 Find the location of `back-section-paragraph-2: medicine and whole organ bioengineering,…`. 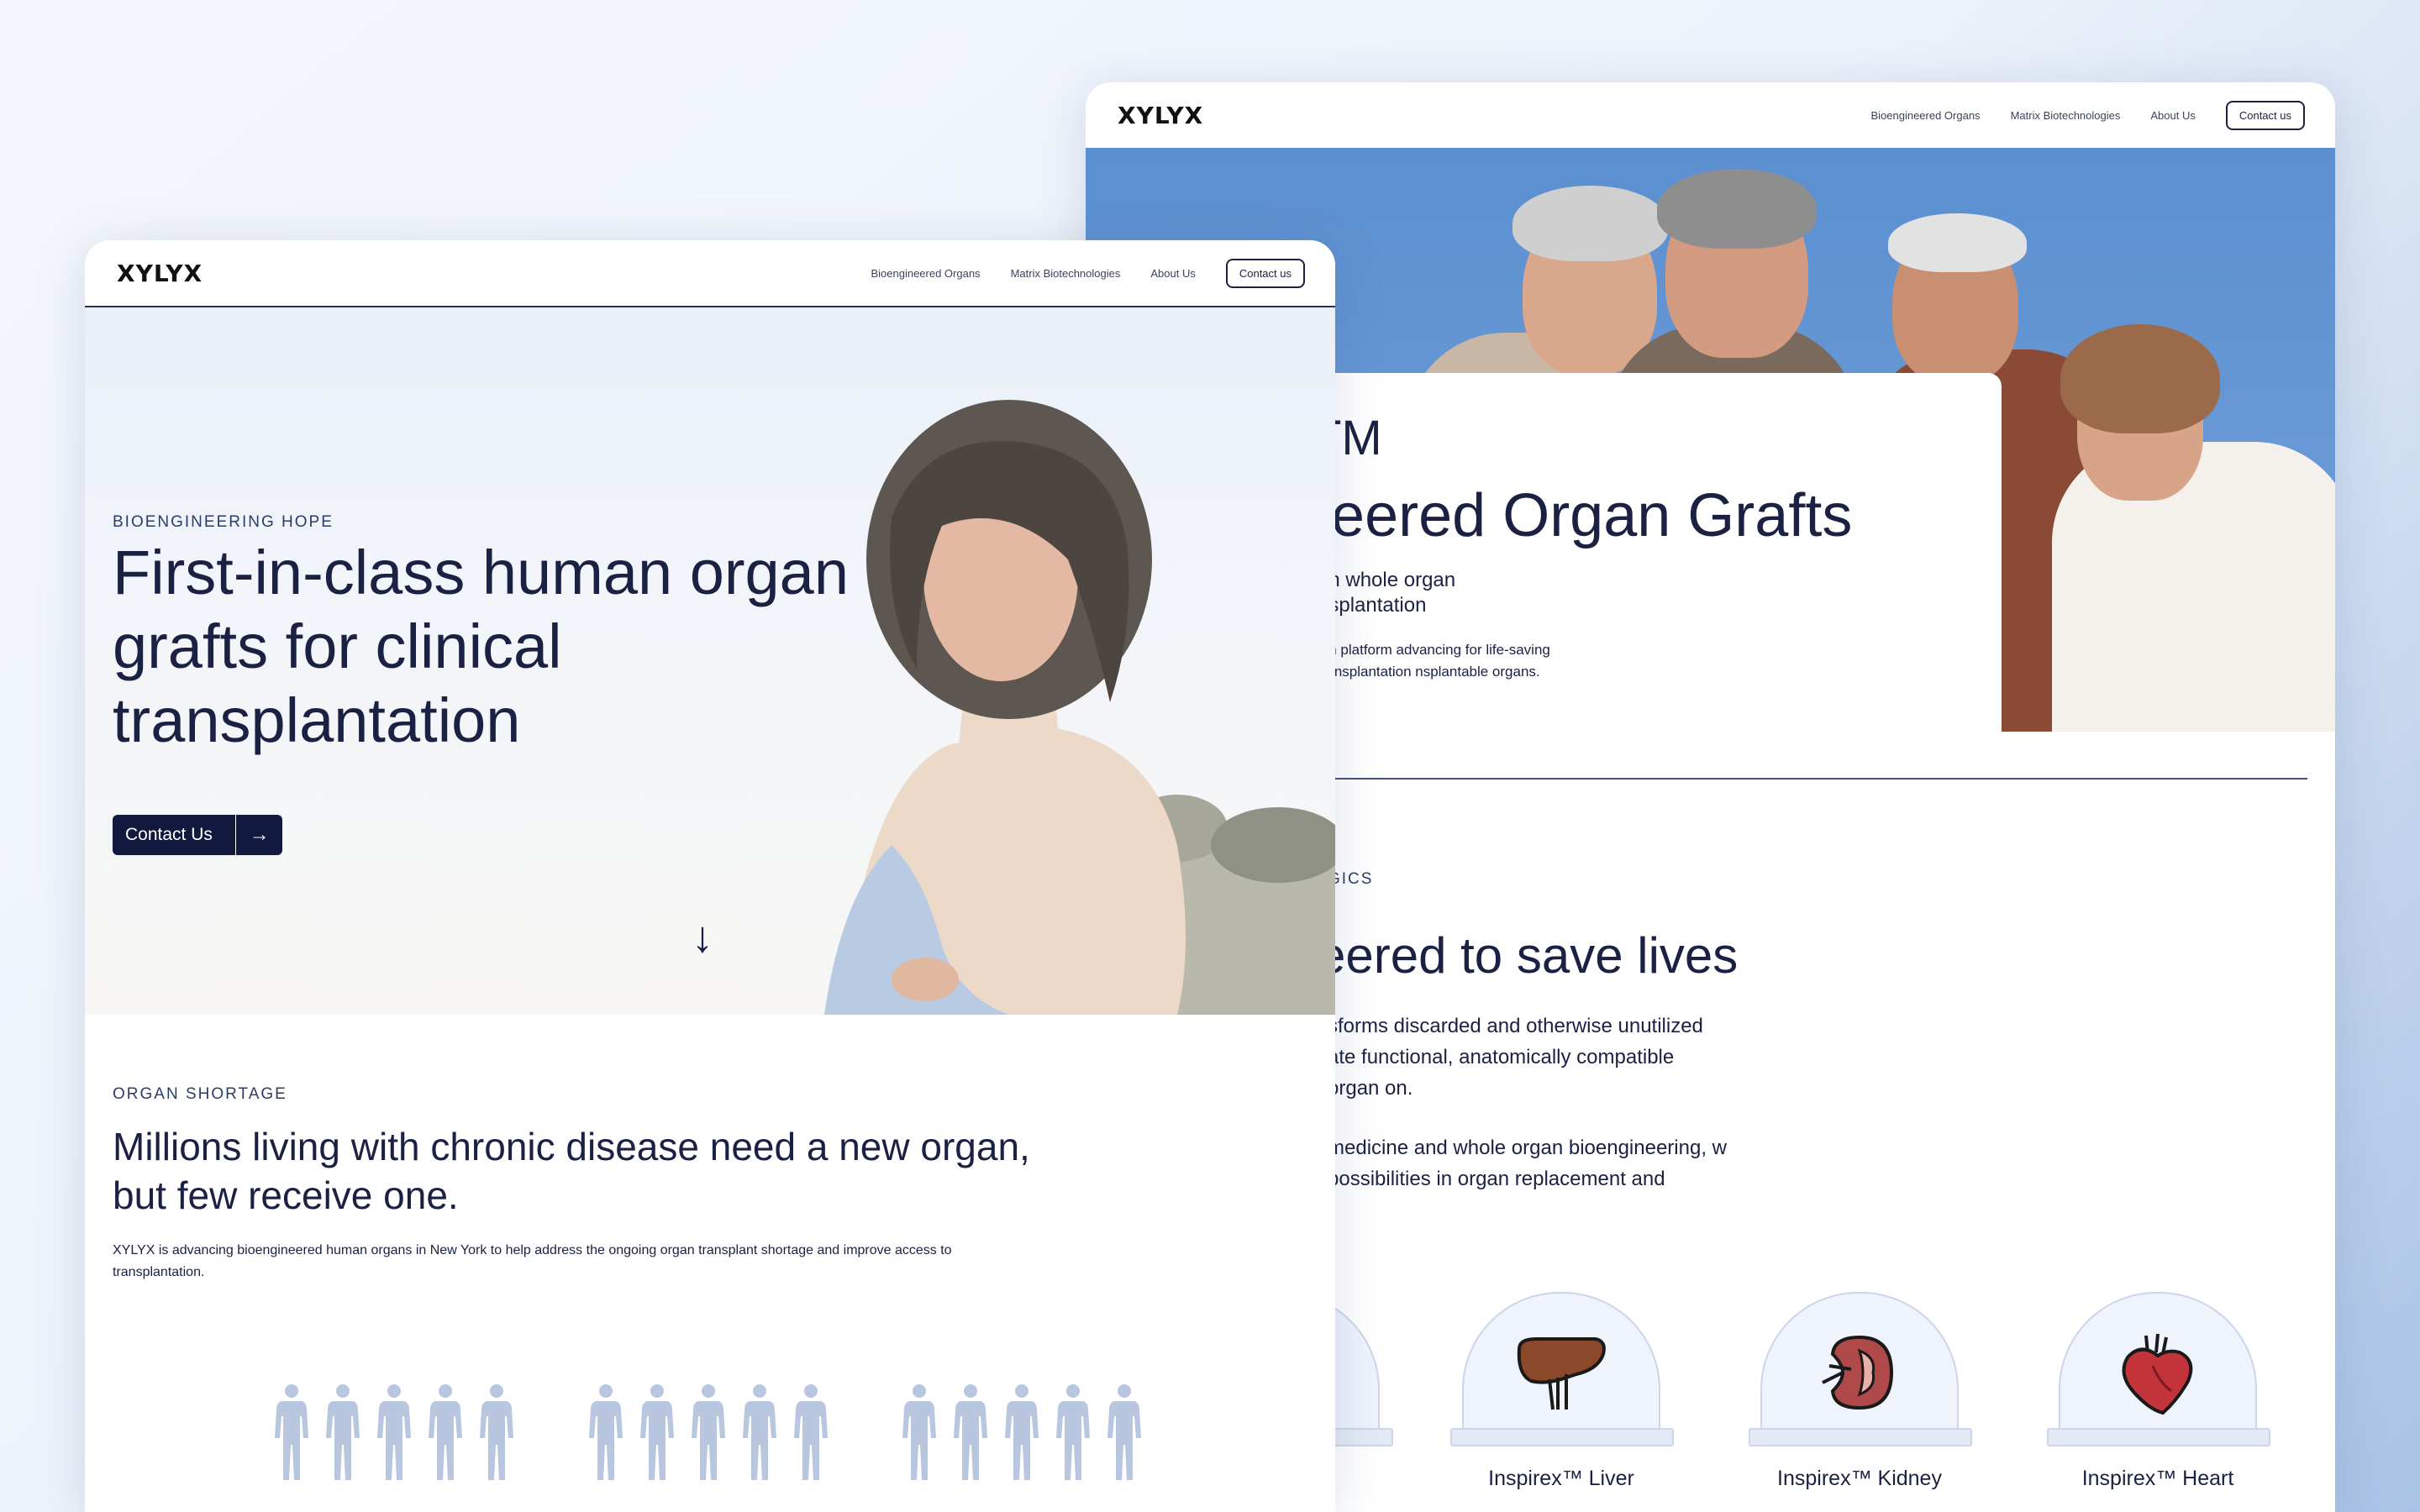

back-section-paragraph-2: medicine and whole organ bioengineering,… is located at coordinates (1528, 1163).